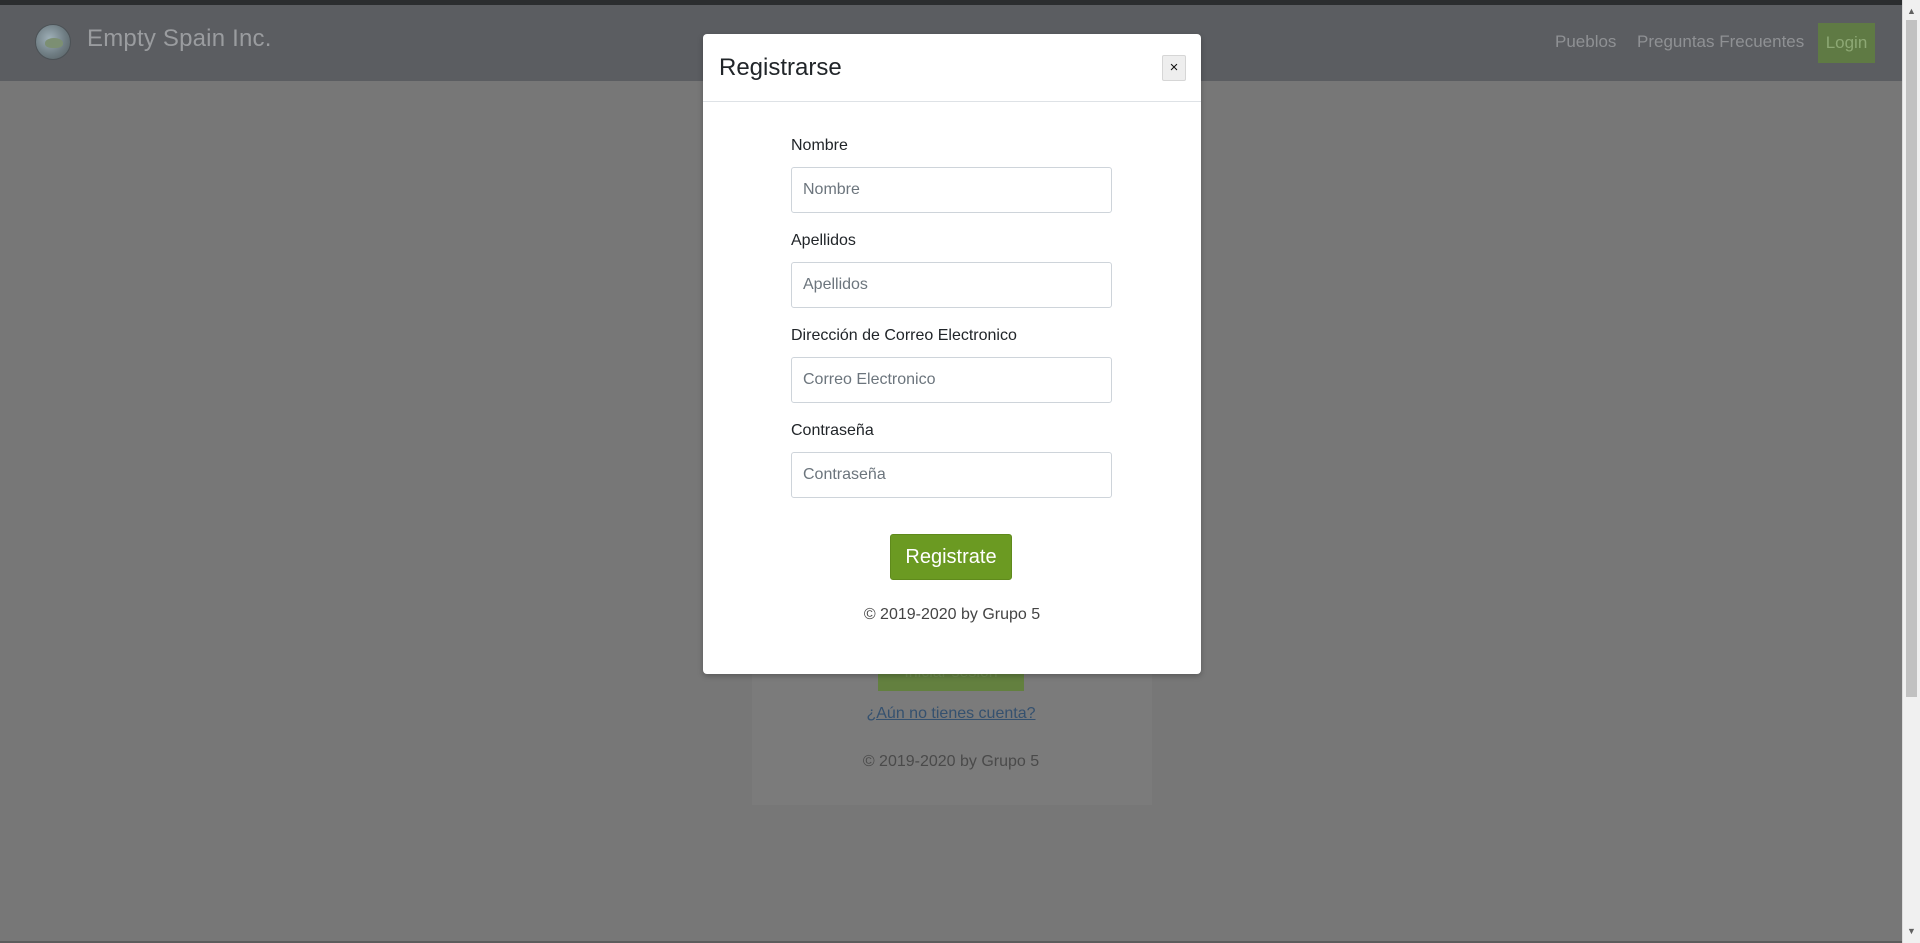 This screenshot has height=943, width=1920. What do you see at coordinates (823, 240) in the screenshot?
I see `apellidos-label: Apellidos` at bounding box center [823, 240].